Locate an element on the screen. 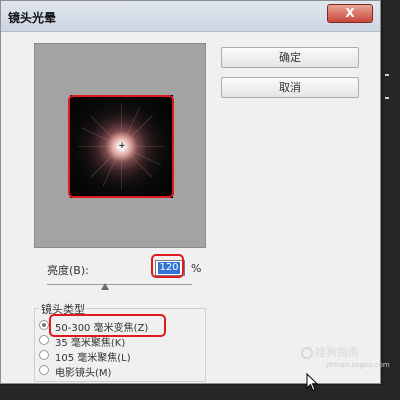 The height and width of the screenshot is (400, 400). lens-option-label: 电影镜头(M) is located at coordinates (83, 373).